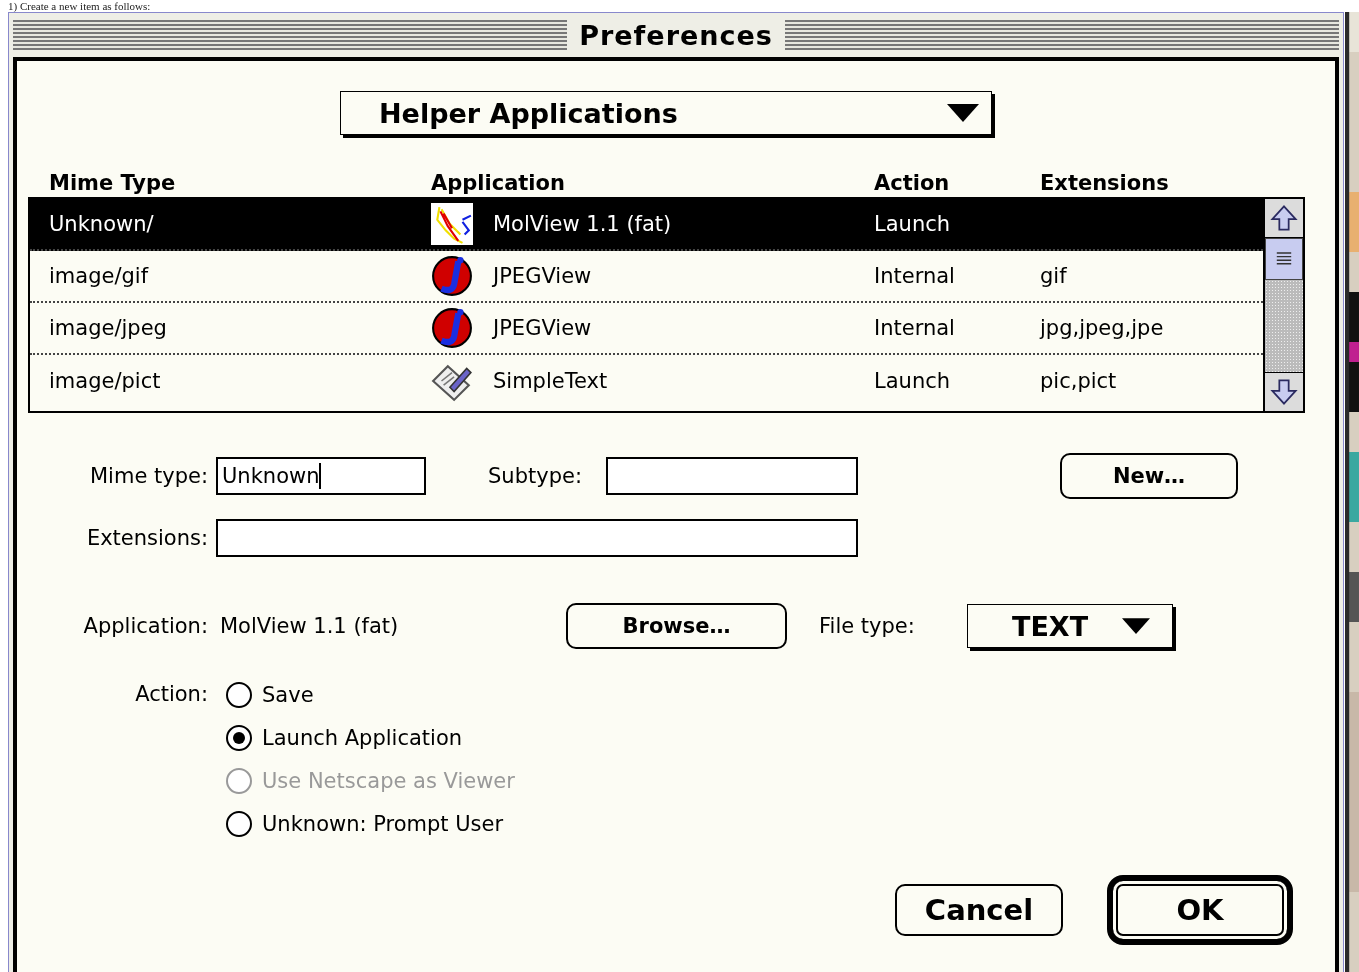 The width and height of the screenshot is (1359, 972). Describe the element at coordinates (370, 823) in the screenshot. I see `radio-option: Unknown: Prompt User` at that location.